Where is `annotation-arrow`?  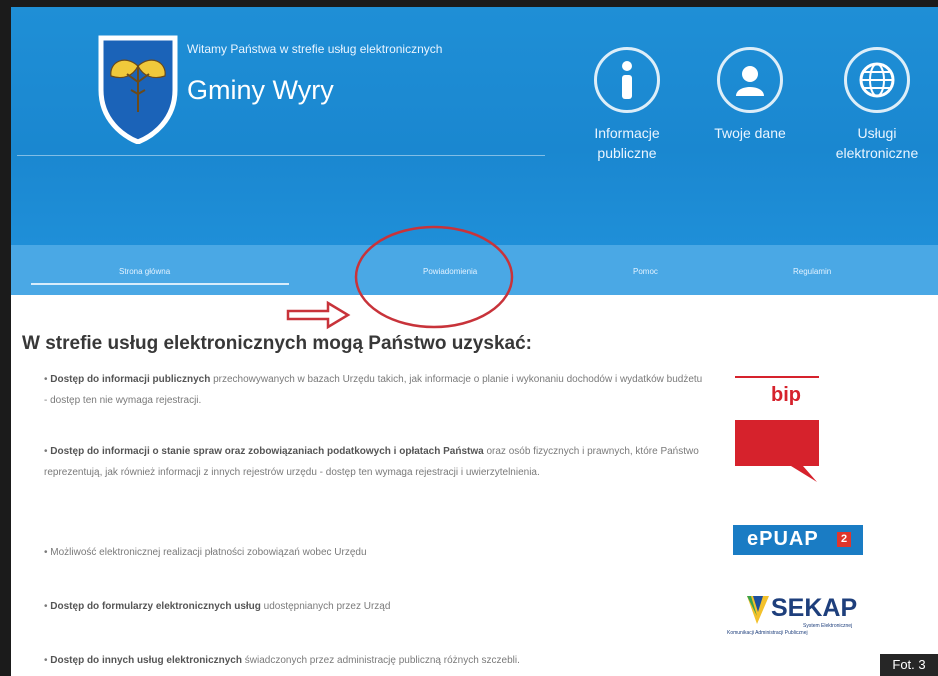
annotation-arrow is located at coordinates (318, 315).